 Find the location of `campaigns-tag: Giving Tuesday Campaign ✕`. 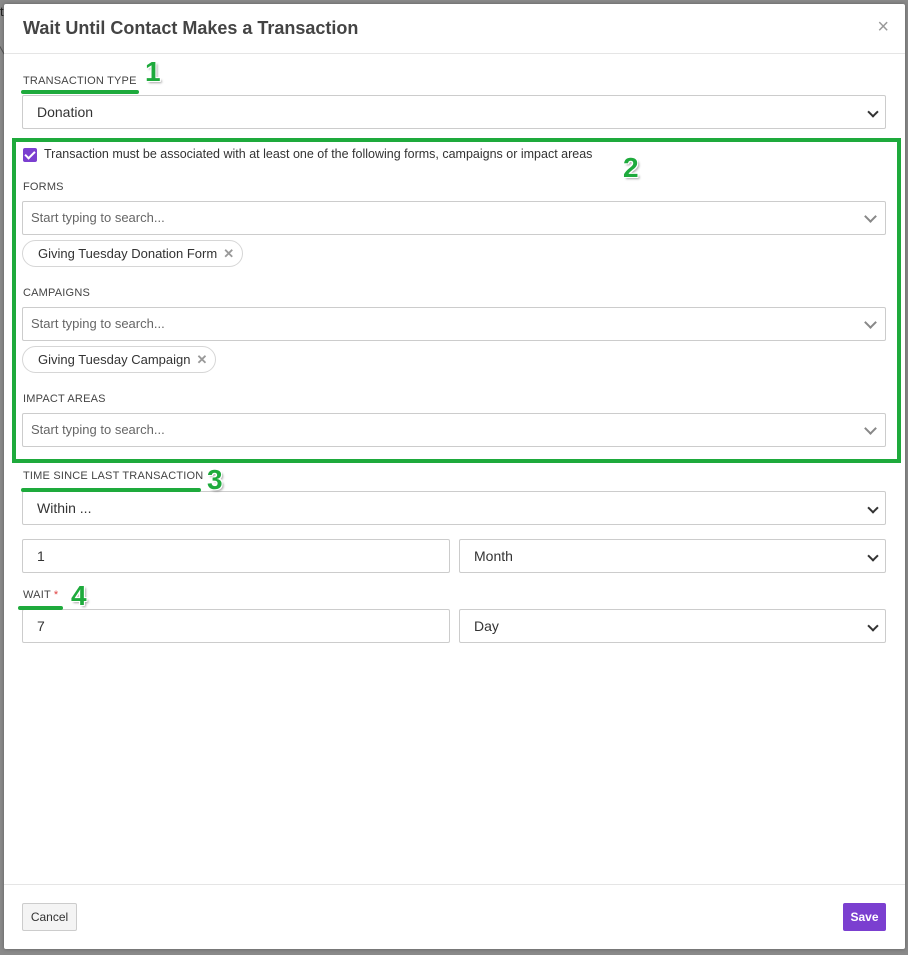

campaigns-tag: Giving Tuesday Campaign ✕ is located at coordinates (119, 359).